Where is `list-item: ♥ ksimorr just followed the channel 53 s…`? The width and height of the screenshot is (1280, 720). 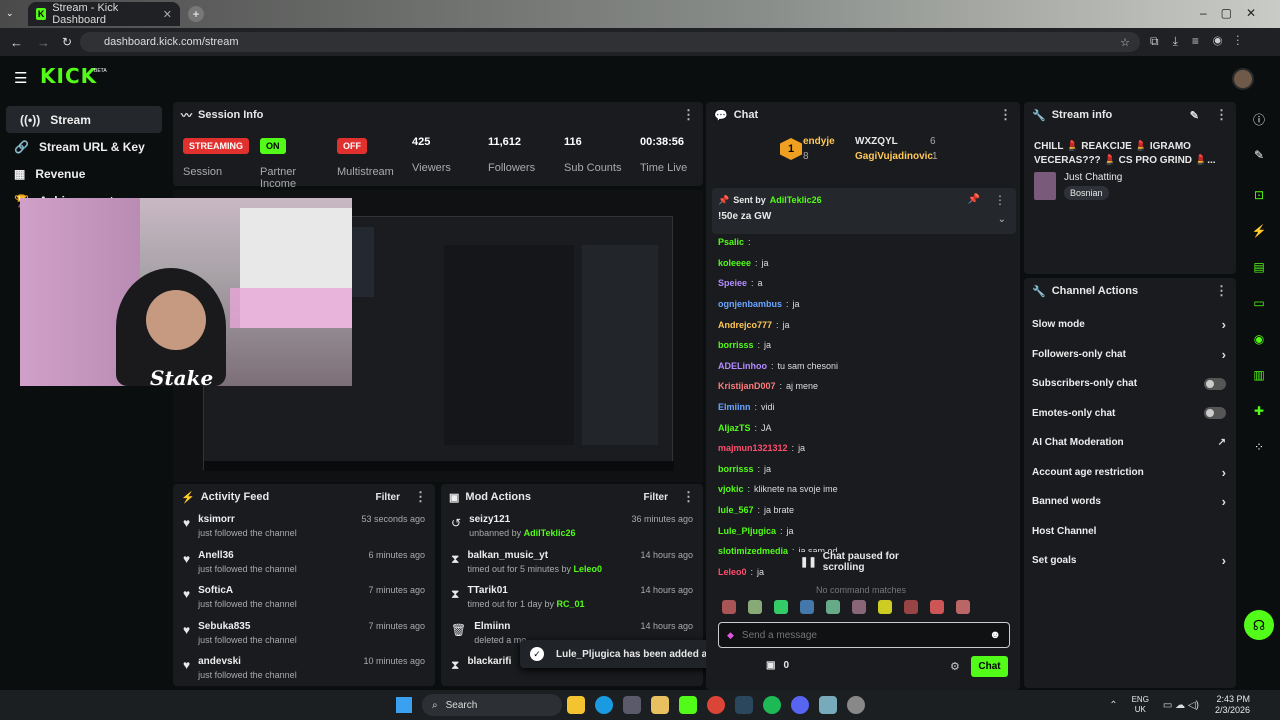 list-item: ♥ ksimorr just followed the channel 53 s… is located at coordinates (304, 528).